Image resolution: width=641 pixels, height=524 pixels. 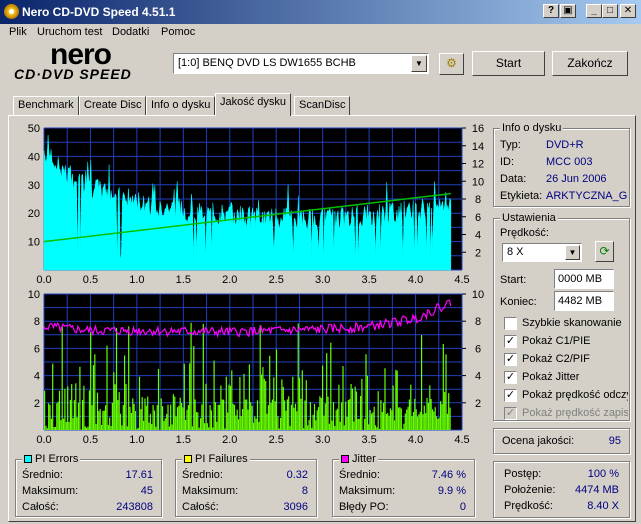 I want to click on help-icon: ?, so click(x=551, y=11).